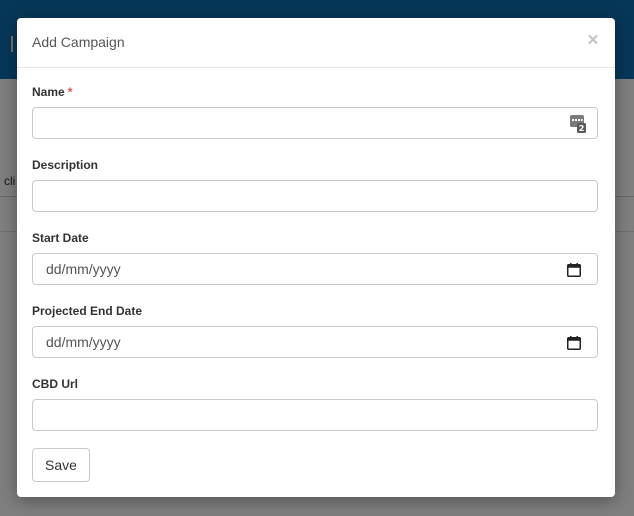  What do you see at coordinates (315, 196) in the screenshot?
I see `description-input` at bounding box center [315, 196].